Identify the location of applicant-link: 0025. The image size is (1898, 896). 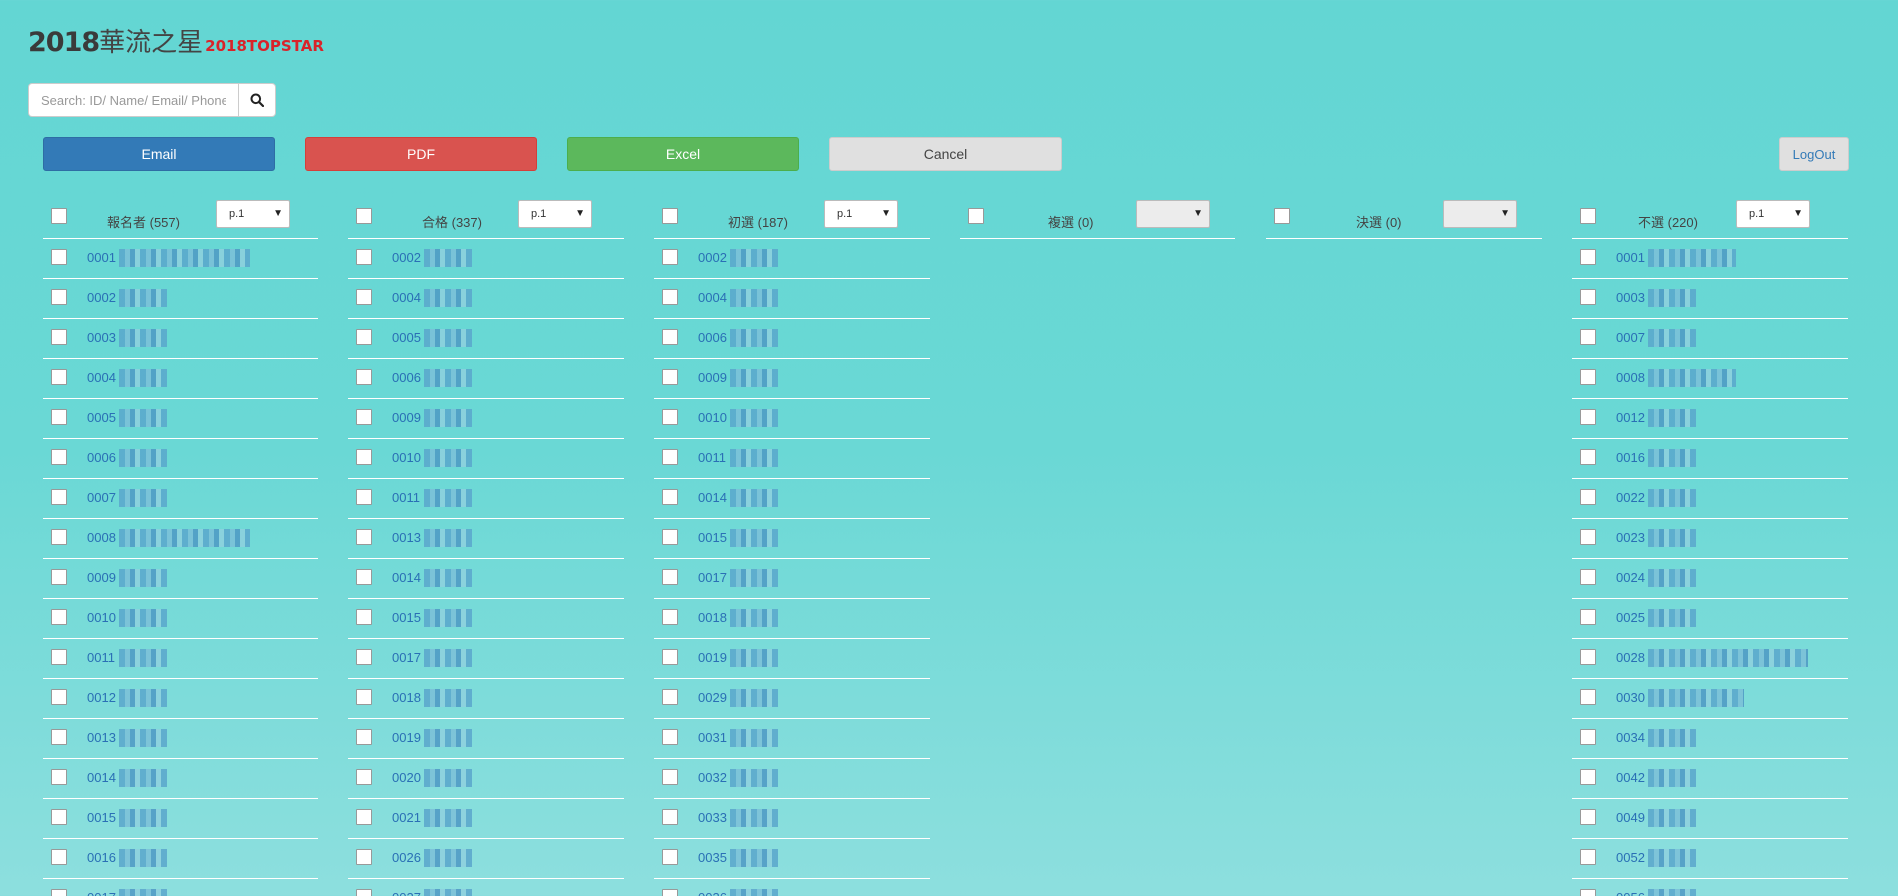
(1630, 617).